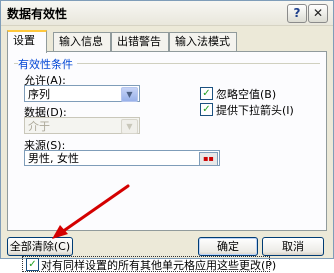 The height and width of the screenshot is (273, 334). What do you see at coordinates (122, 158) in the screenshot?
I see `source-input: 男性, 女性 ▪▪` at bounding box center [122, 158].